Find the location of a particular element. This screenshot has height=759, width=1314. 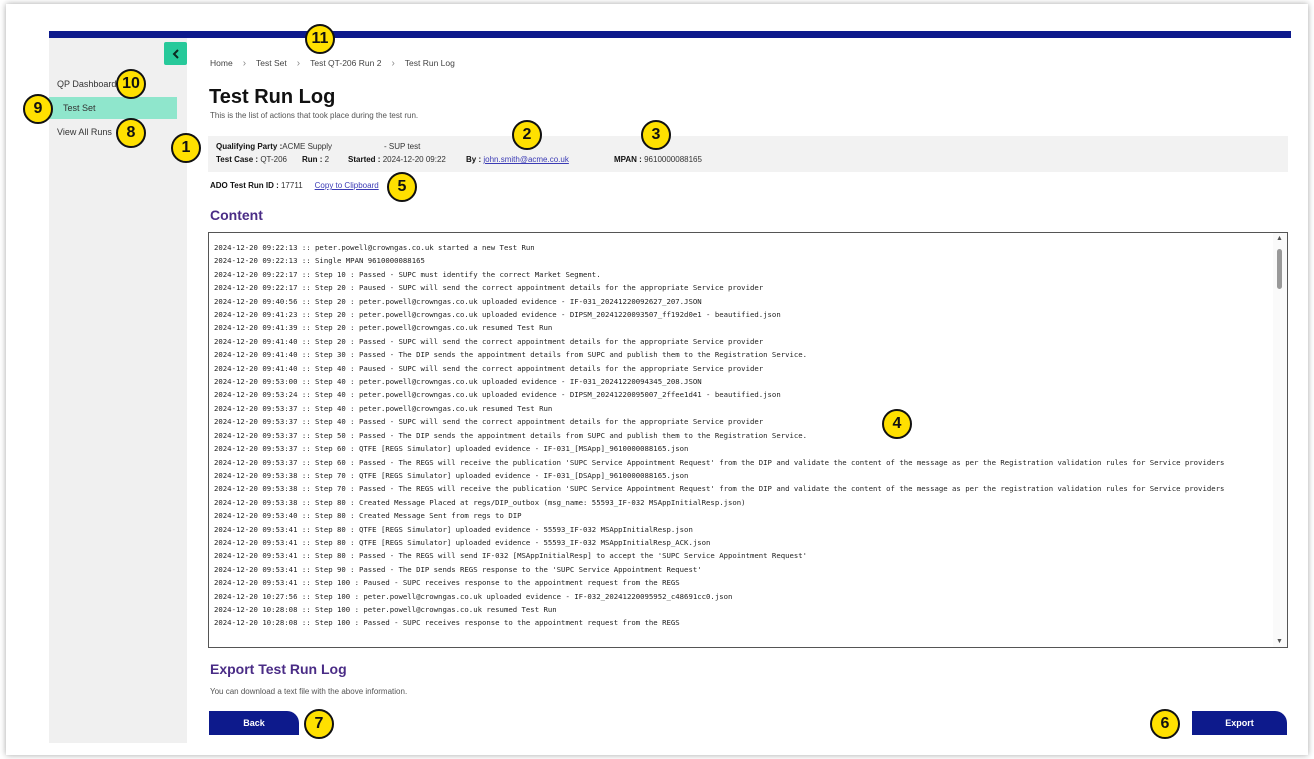

sup-value: - SUP test is located at coordinates (402, 146).